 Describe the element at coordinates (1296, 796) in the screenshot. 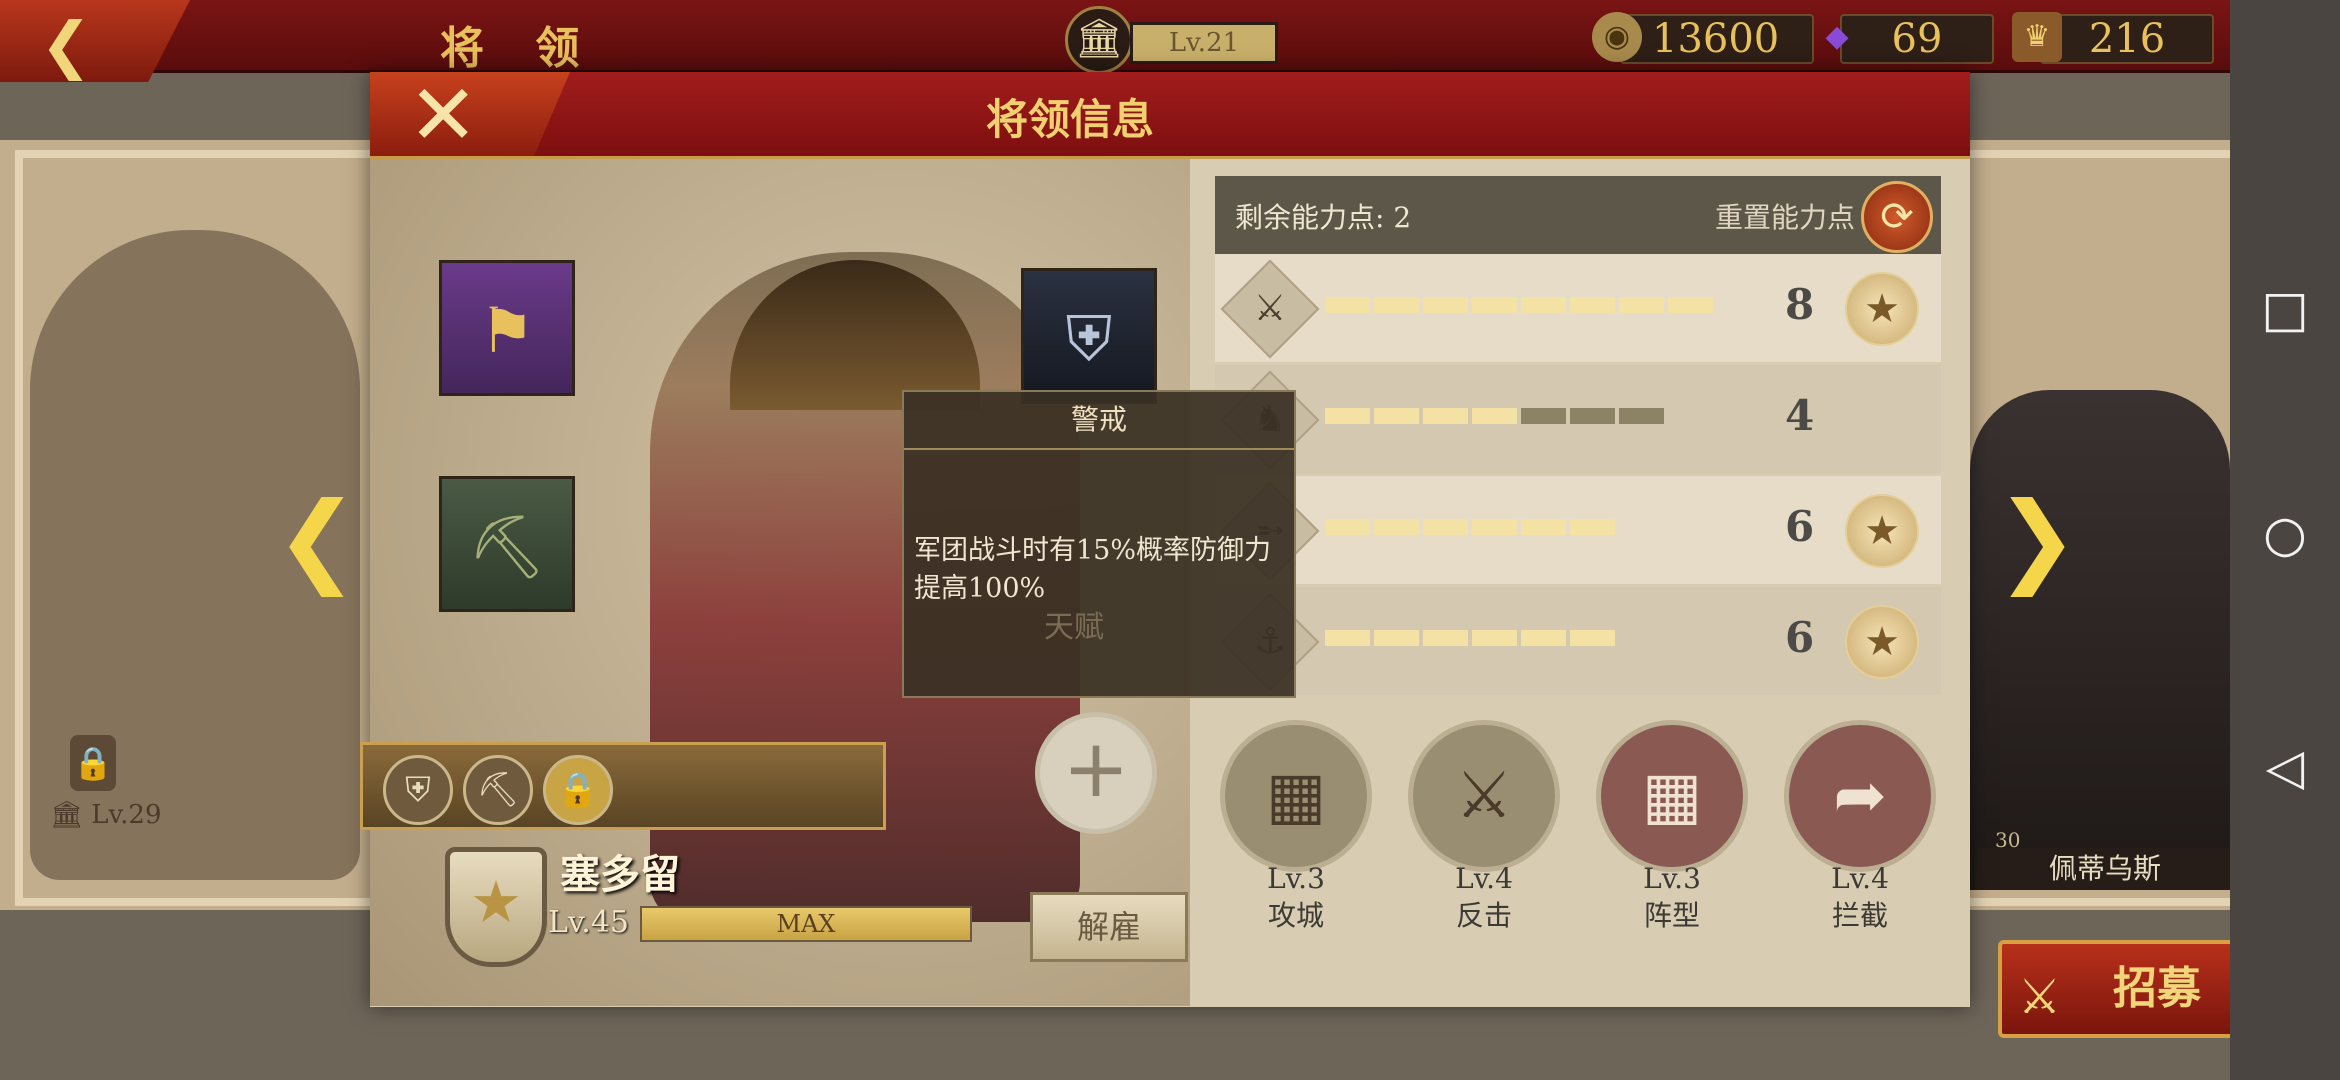

I see `siege-ability-icon: ▦` at that location.